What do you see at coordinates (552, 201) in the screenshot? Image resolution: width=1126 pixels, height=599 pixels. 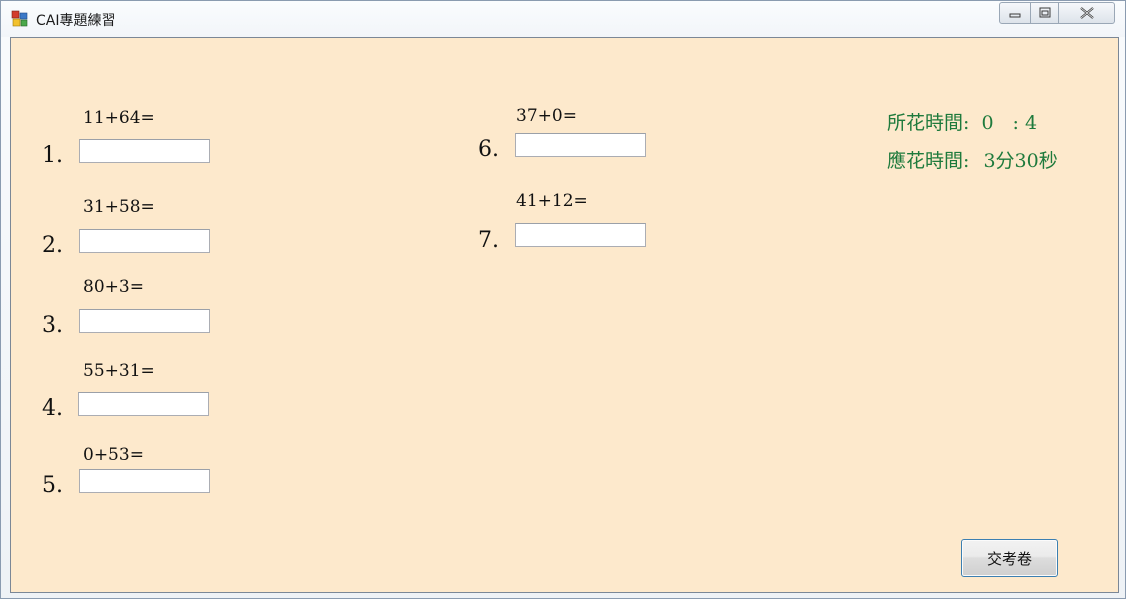 I see `question-7-expression: 41+12=` at bounding box center [552, 201].